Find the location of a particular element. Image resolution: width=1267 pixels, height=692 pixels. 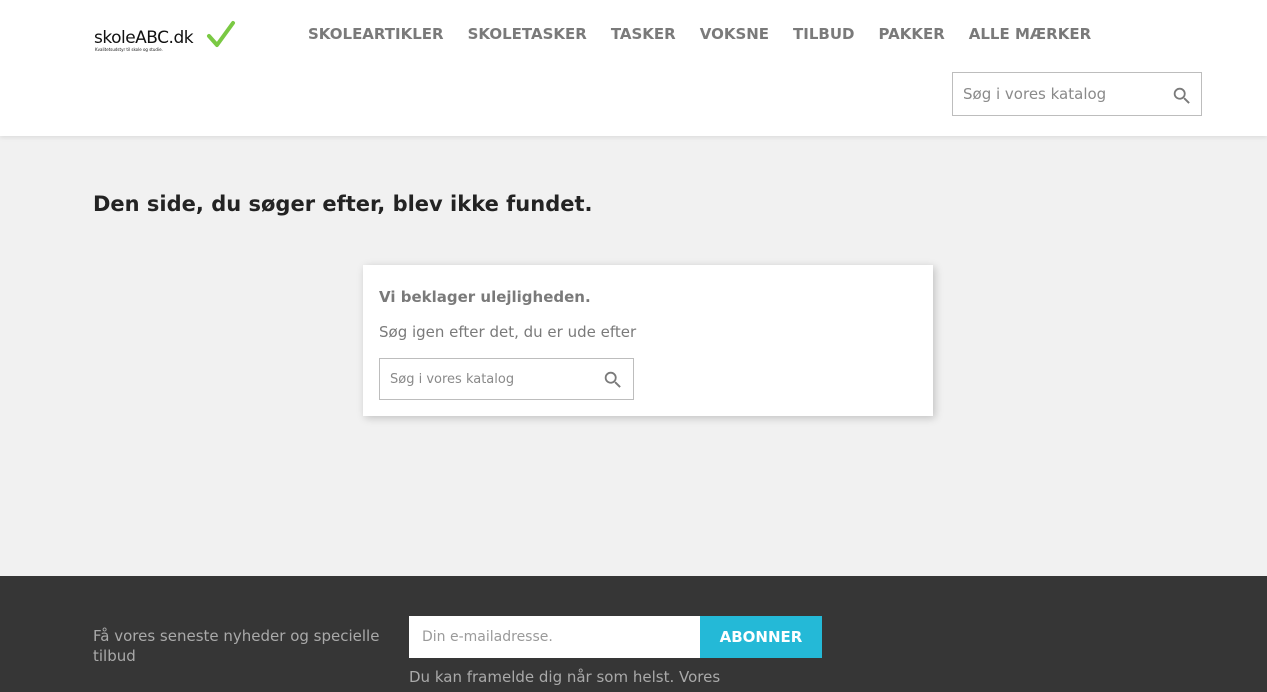

card-search-input is located at coordinates (487, 379).